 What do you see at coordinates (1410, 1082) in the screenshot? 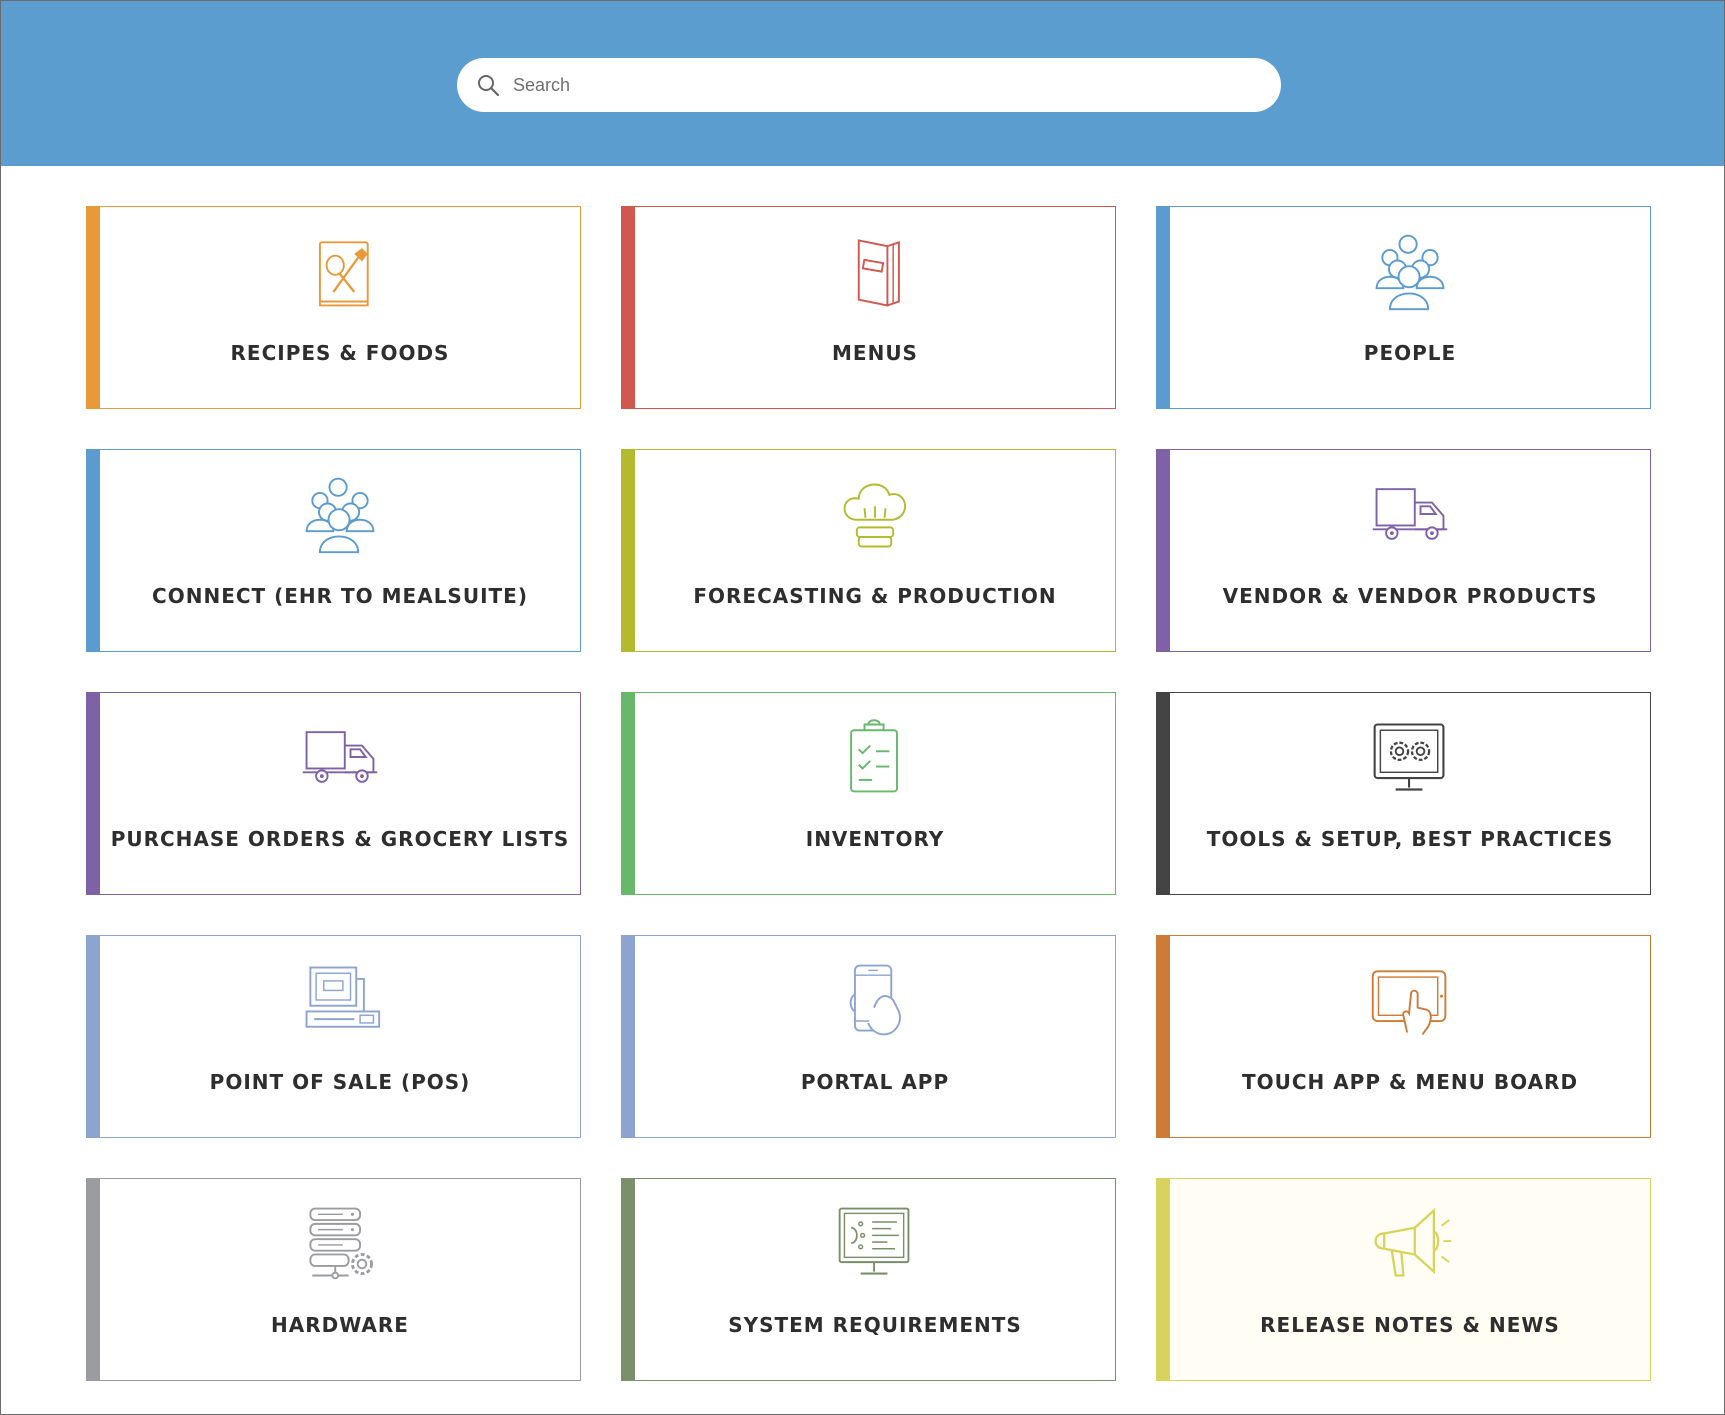
I see `category-label: TOUCH APP & MENU BOARD` at bounding box center [1410, 1082].